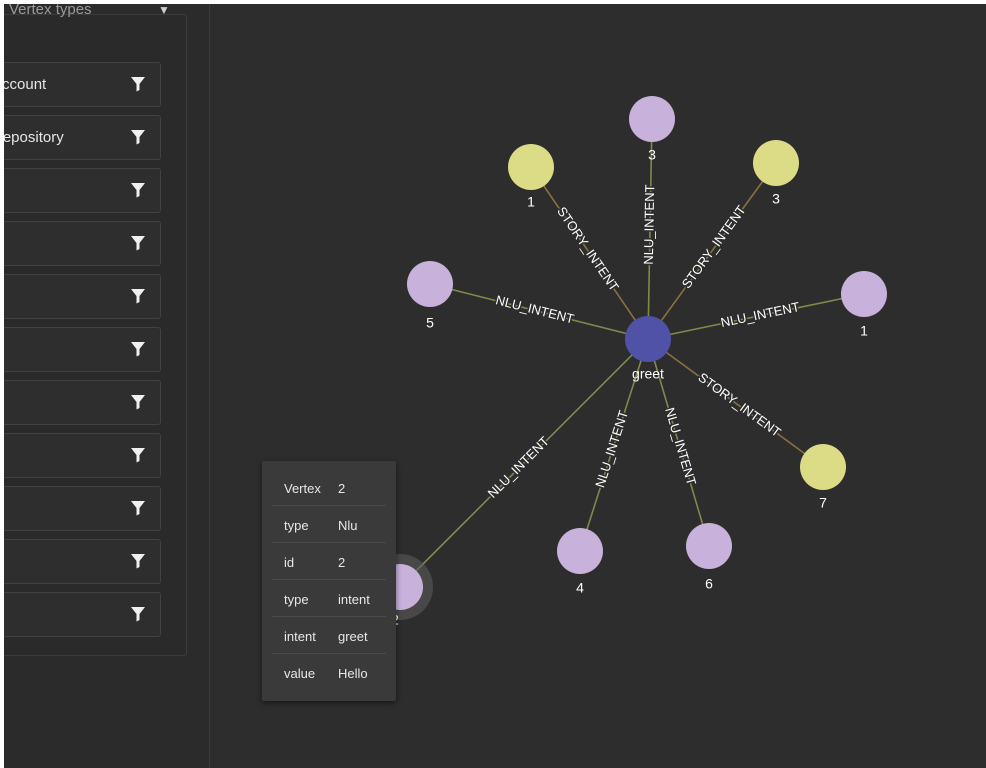  What do you see at coordinates (353, 636) in the screenshot?
I see `tooltip-value: greet` at bounding box center [353, 636].